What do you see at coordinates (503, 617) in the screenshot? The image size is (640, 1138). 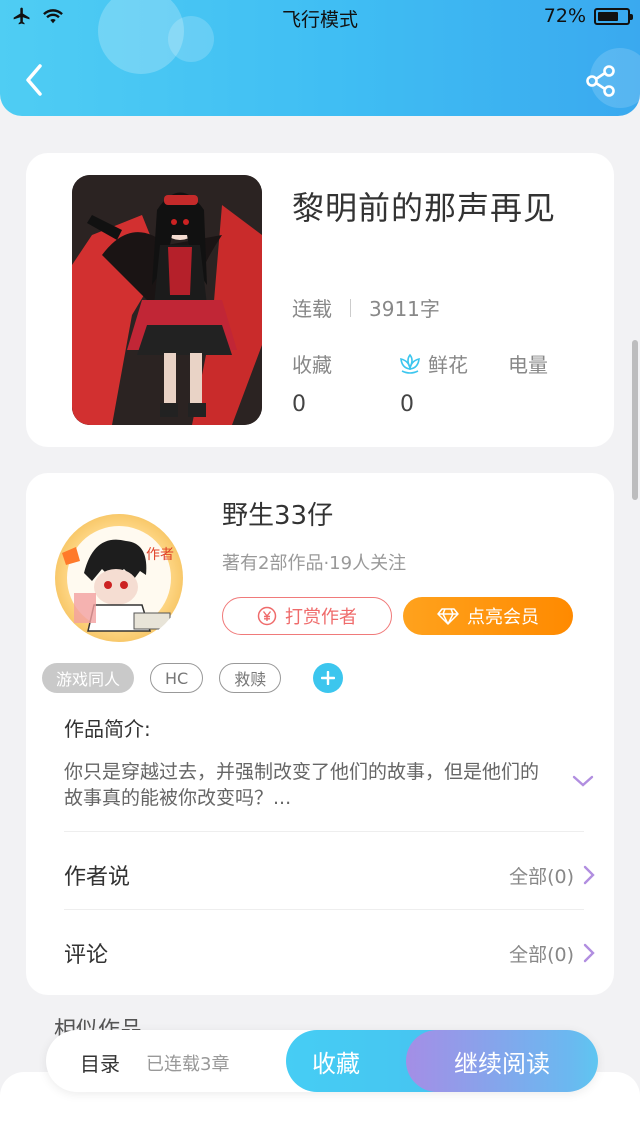 I see `vip-member-label: 点亮会员` at bounding box center [503, 617].